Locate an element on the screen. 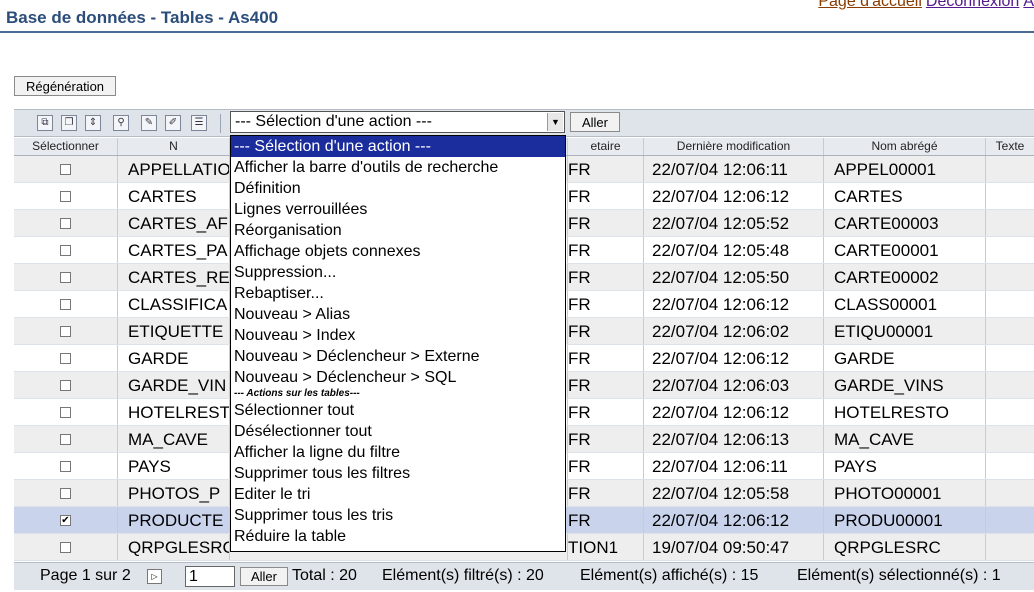 This screenshot has width=1034, height=592. column-header-modified: Dernière modification is located at coordinates (734, 146).